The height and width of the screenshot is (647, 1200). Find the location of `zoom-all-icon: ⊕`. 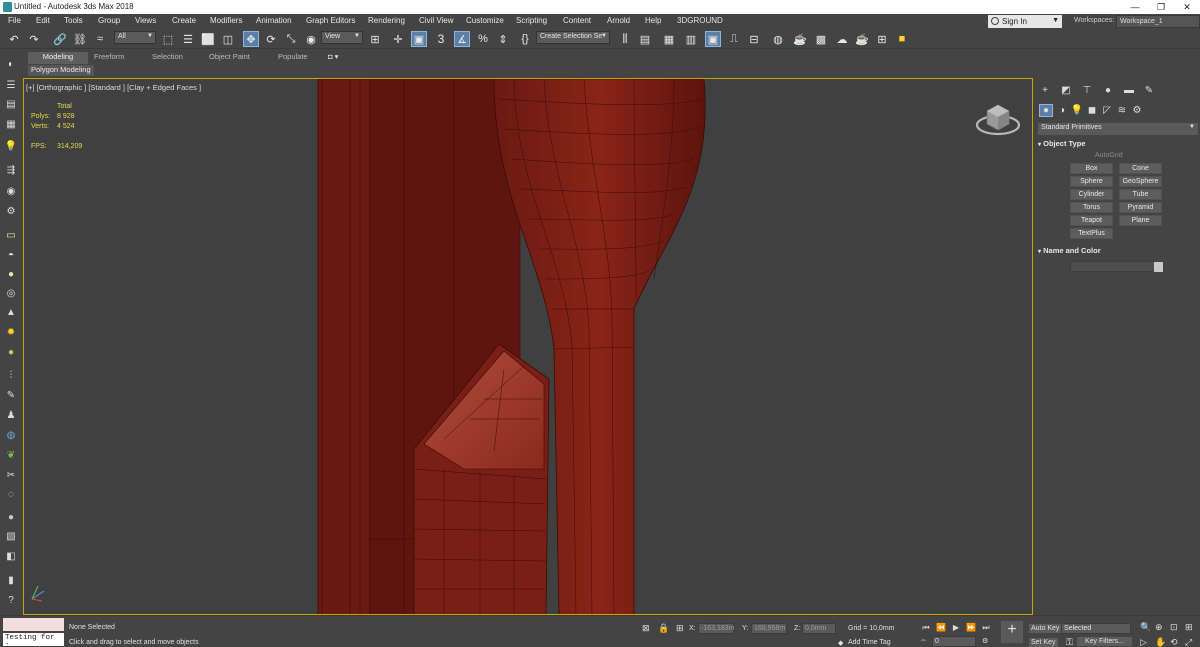

zoom-all-icon: ⊕ is located at coordinates (1159, 627).